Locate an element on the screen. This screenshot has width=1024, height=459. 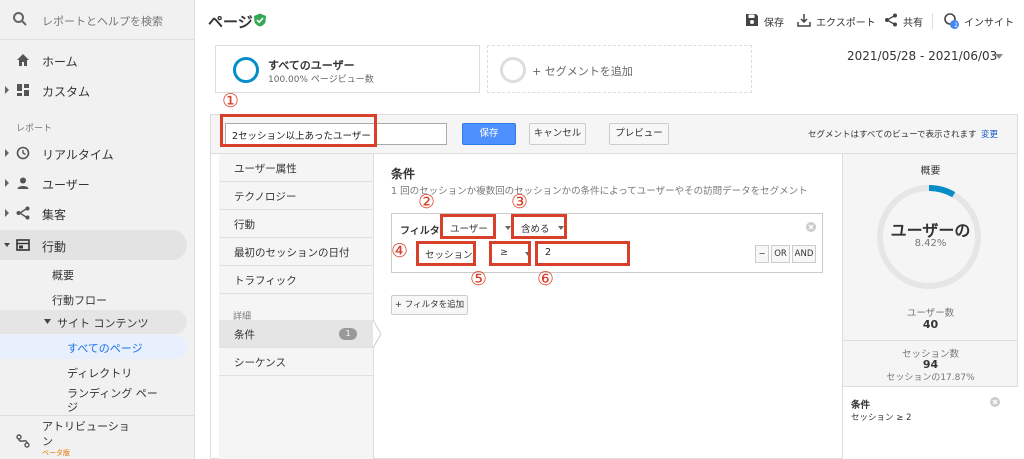
filter-label: フィルタ is located at coordinates (420, 231).